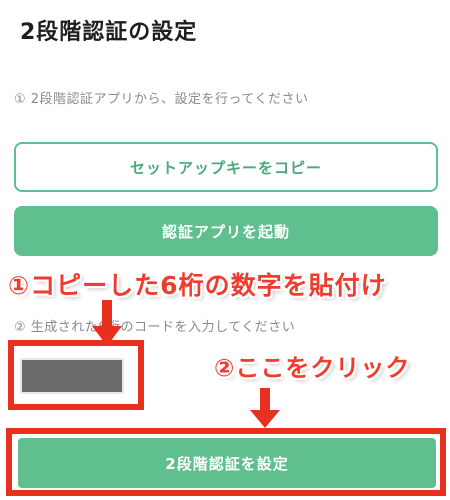 The image size is (450, 500). Describe the element at coordinates (72, 376) in the screenshot. I see `code-input-field` at that location.